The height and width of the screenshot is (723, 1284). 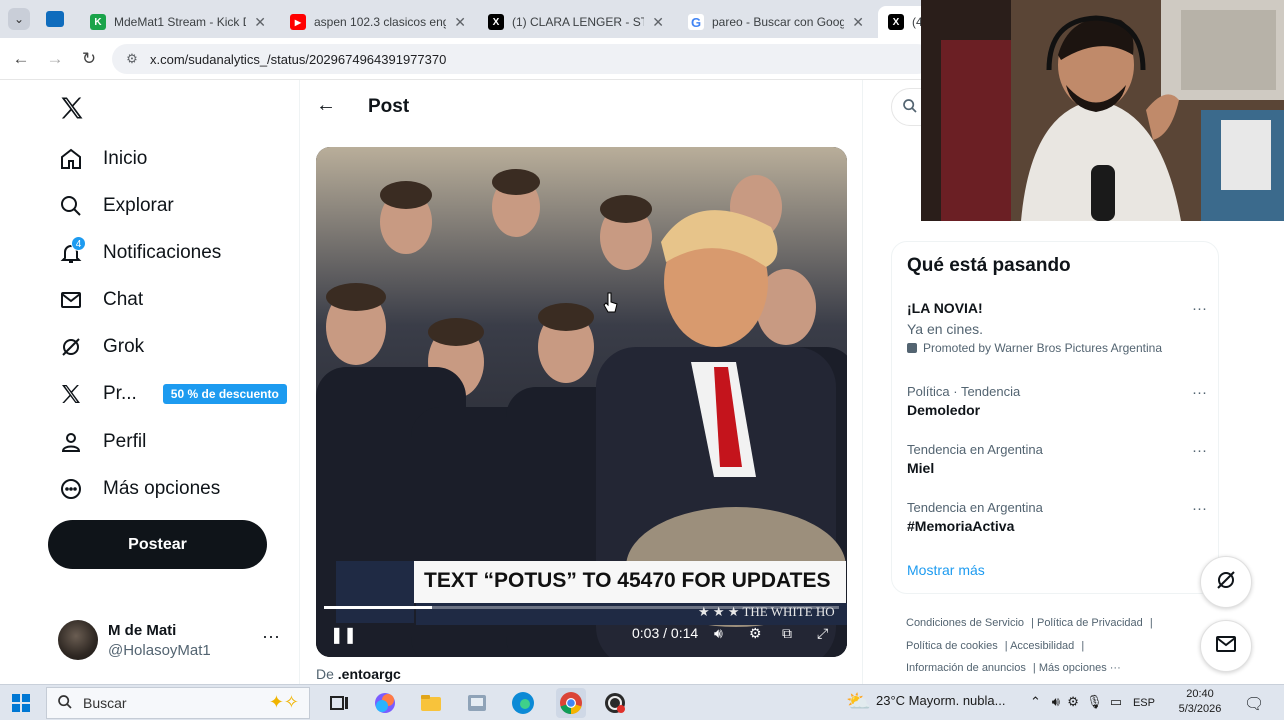 I want to click on system-tray: ⌃ 🔊︎ ⚙ 🎙︎ ▭ ESP, so click(x=1092, y=702).